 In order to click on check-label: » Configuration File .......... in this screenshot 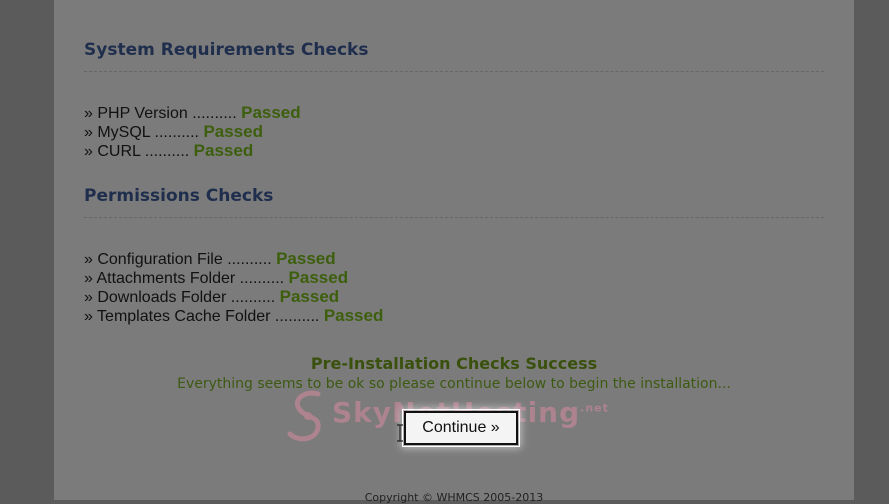, I will do `click(180, 259)`.